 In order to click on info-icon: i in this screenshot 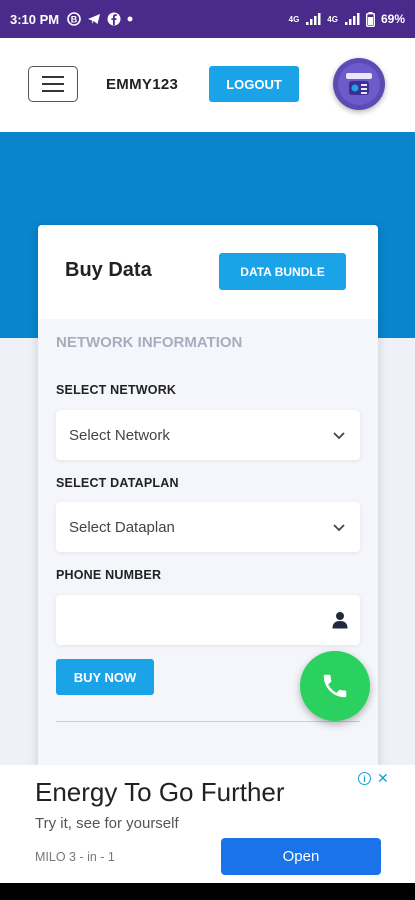, I will do `click(364, 778)`.